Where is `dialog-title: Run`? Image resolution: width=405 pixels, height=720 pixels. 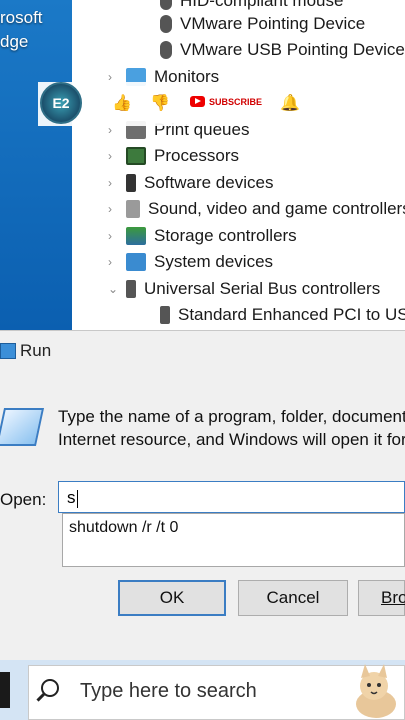 dialog-title: Run is located at coordinates (36, 350).